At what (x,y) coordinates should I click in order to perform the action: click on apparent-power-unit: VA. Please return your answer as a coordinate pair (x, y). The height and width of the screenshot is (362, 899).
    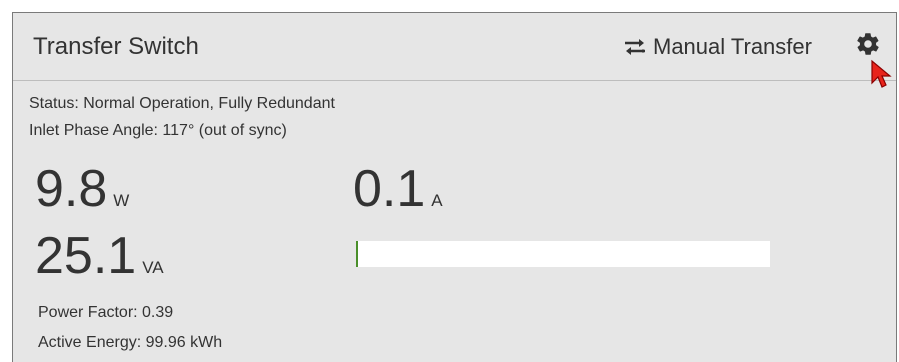
    Looking at the image, I should click on (153, 267).